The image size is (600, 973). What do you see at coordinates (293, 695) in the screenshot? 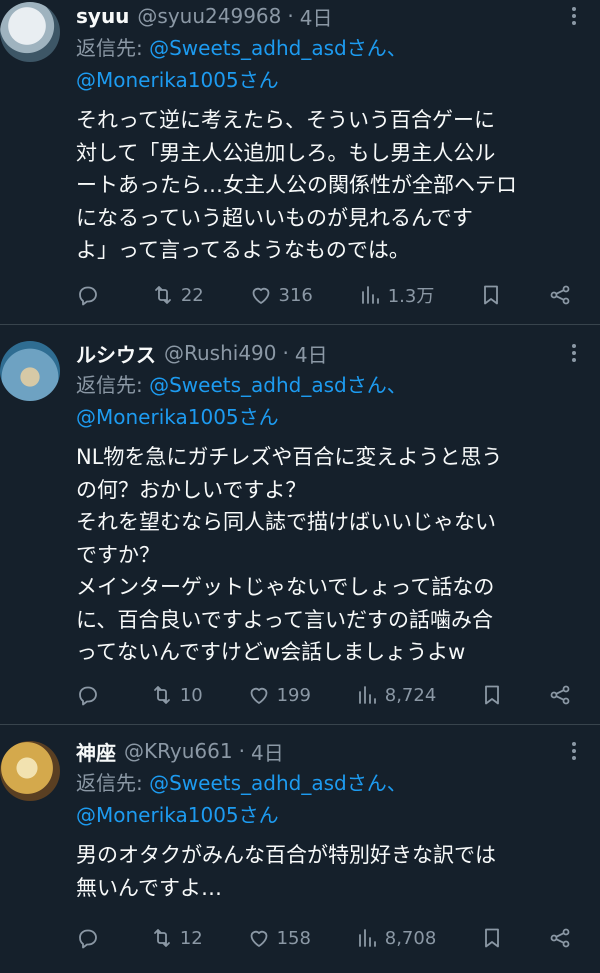
I see `like-count: 199` at bounding box center [293, 695].